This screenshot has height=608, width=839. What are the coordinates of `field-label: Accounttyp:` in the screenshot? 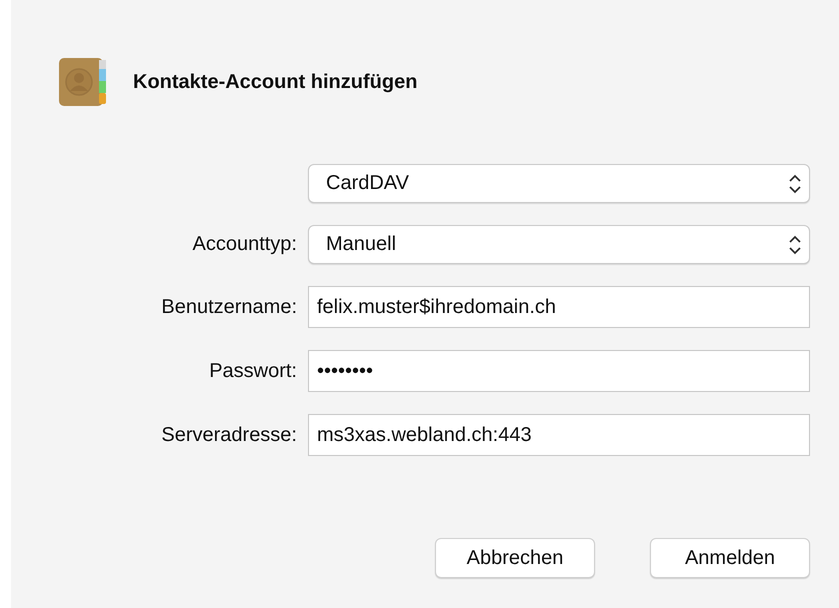 It's located at (244, 244).